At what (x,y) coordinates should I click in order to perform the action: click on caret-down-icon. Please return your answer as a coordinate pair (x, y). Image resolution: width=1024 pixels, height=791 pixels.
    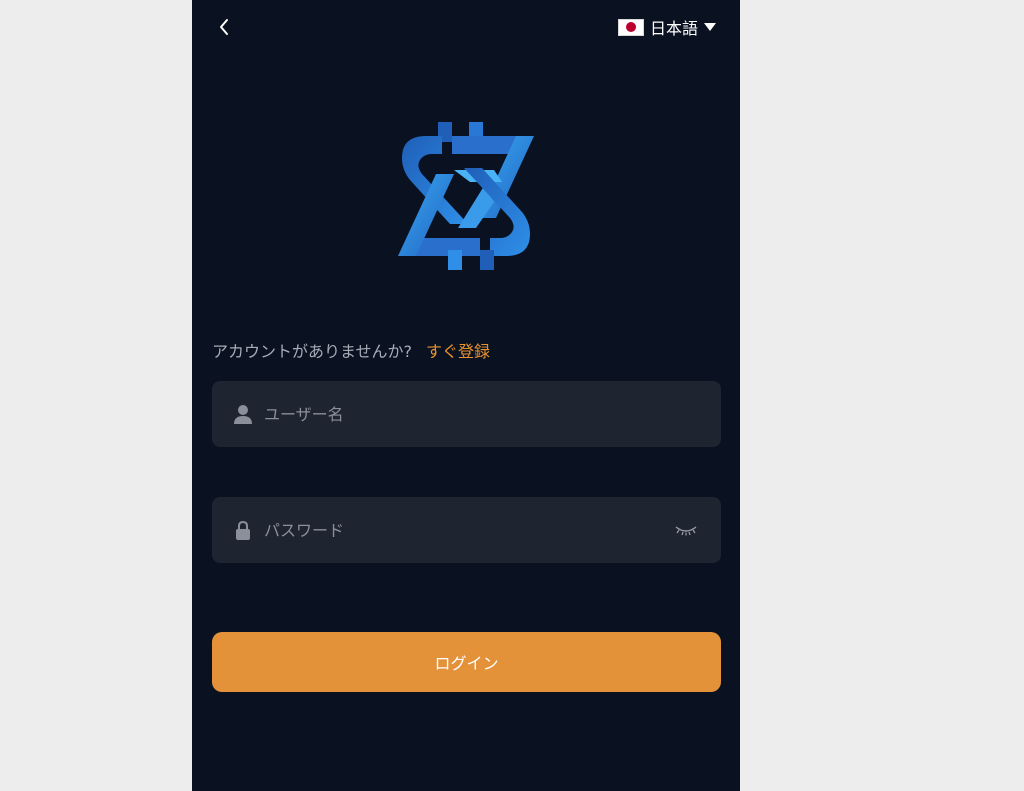
    Looking at the image, I should click on (710, 27).